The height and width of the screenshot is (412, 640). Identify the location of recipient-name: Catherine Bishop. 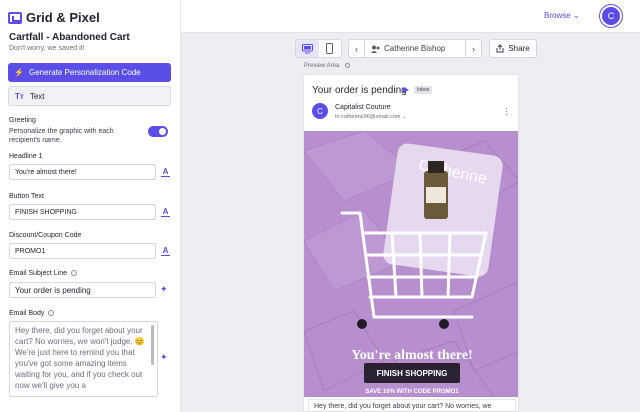
(415, 48).